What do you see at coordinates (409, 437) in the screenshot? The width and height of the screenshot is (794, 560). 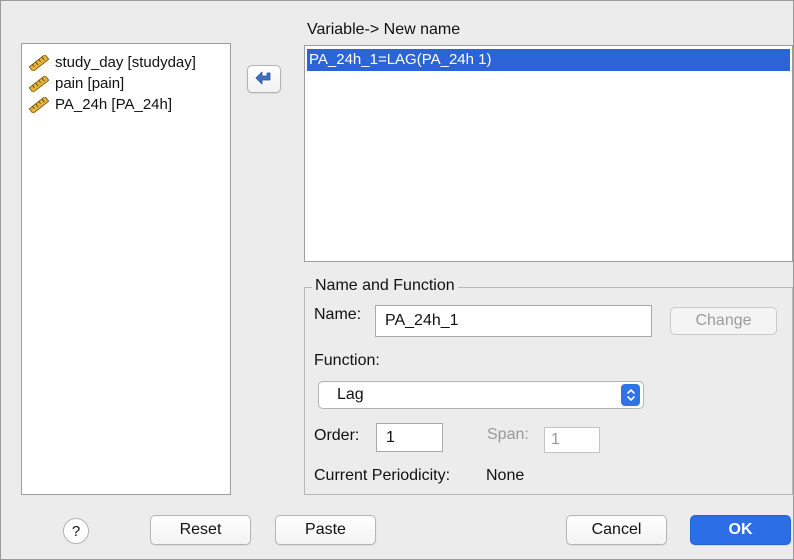 I see `order-field: 1` at bounding box center [409, 437].